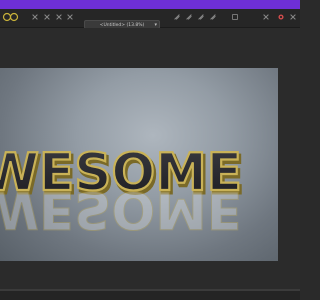 This screenshot has width=320, height=300. I want to click on flip-icon, so click(201, 17).